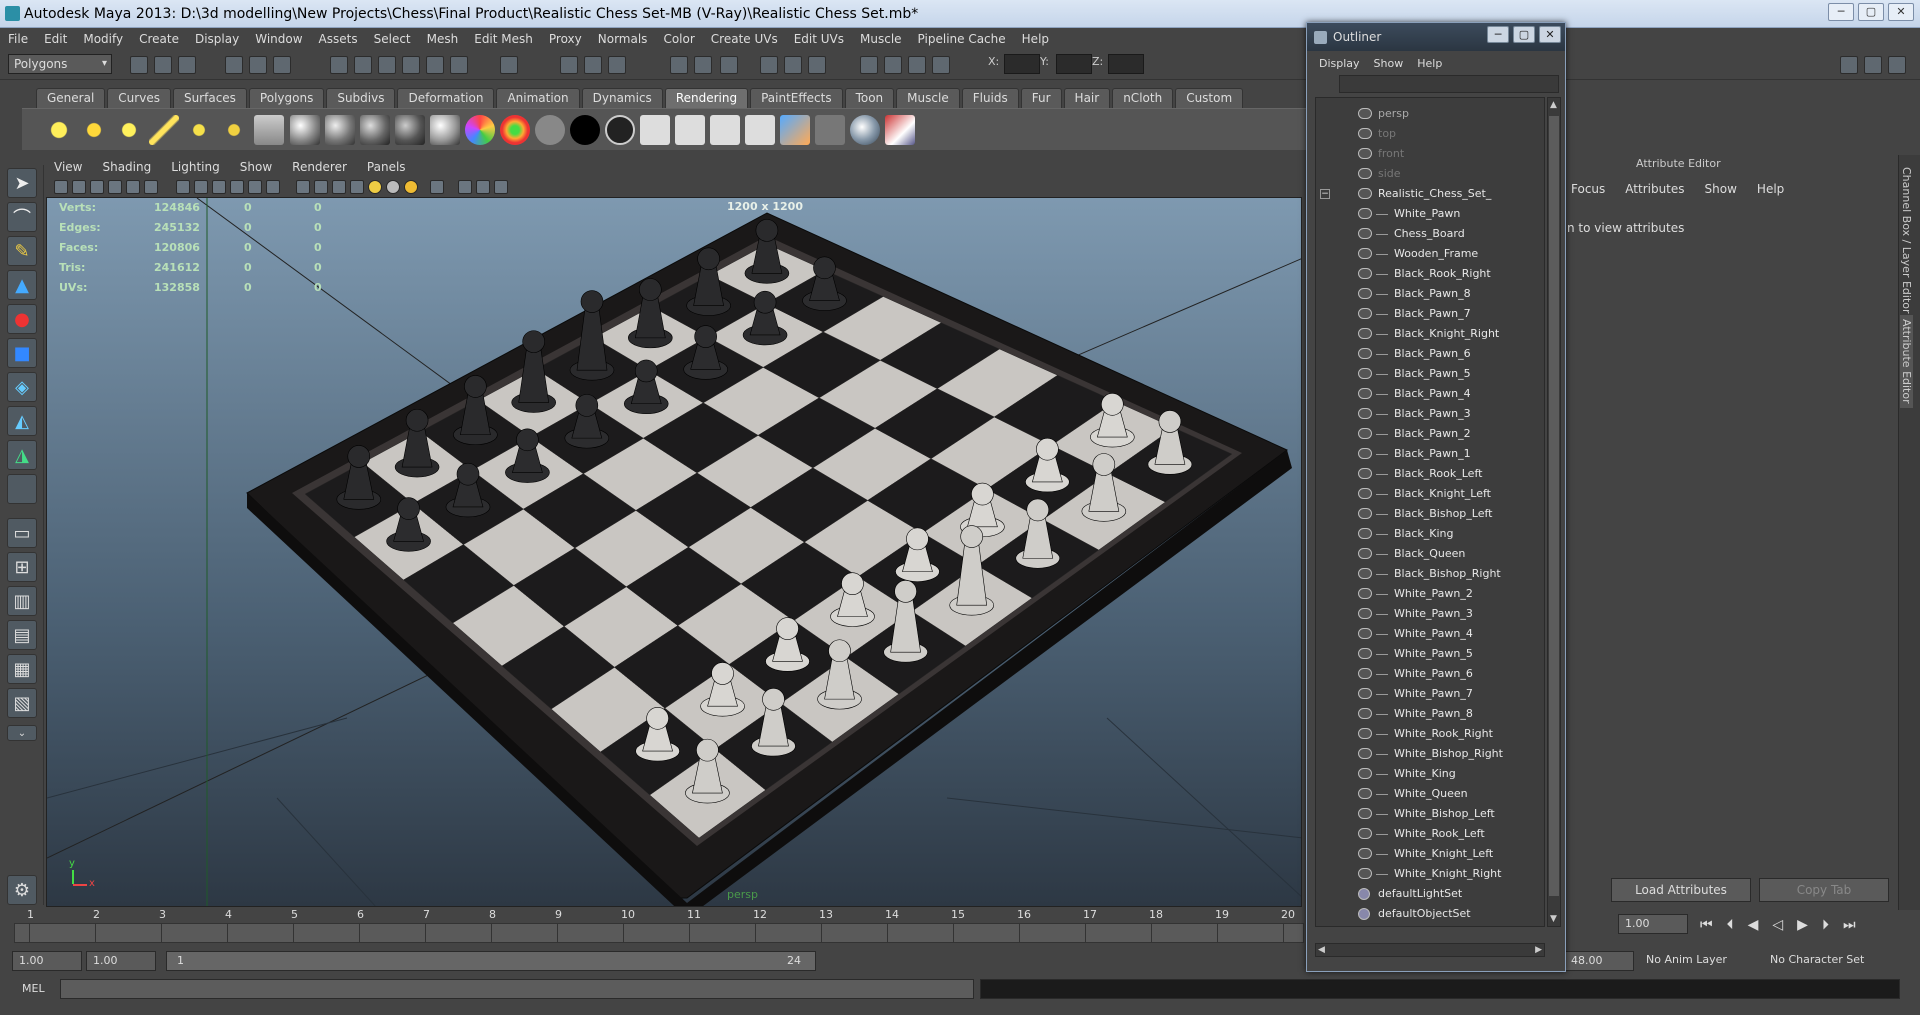  What do you see at coordinates (869, 65) in the screenshot?
I see `grid-toggle-icon` at bounding box center [869, 65].